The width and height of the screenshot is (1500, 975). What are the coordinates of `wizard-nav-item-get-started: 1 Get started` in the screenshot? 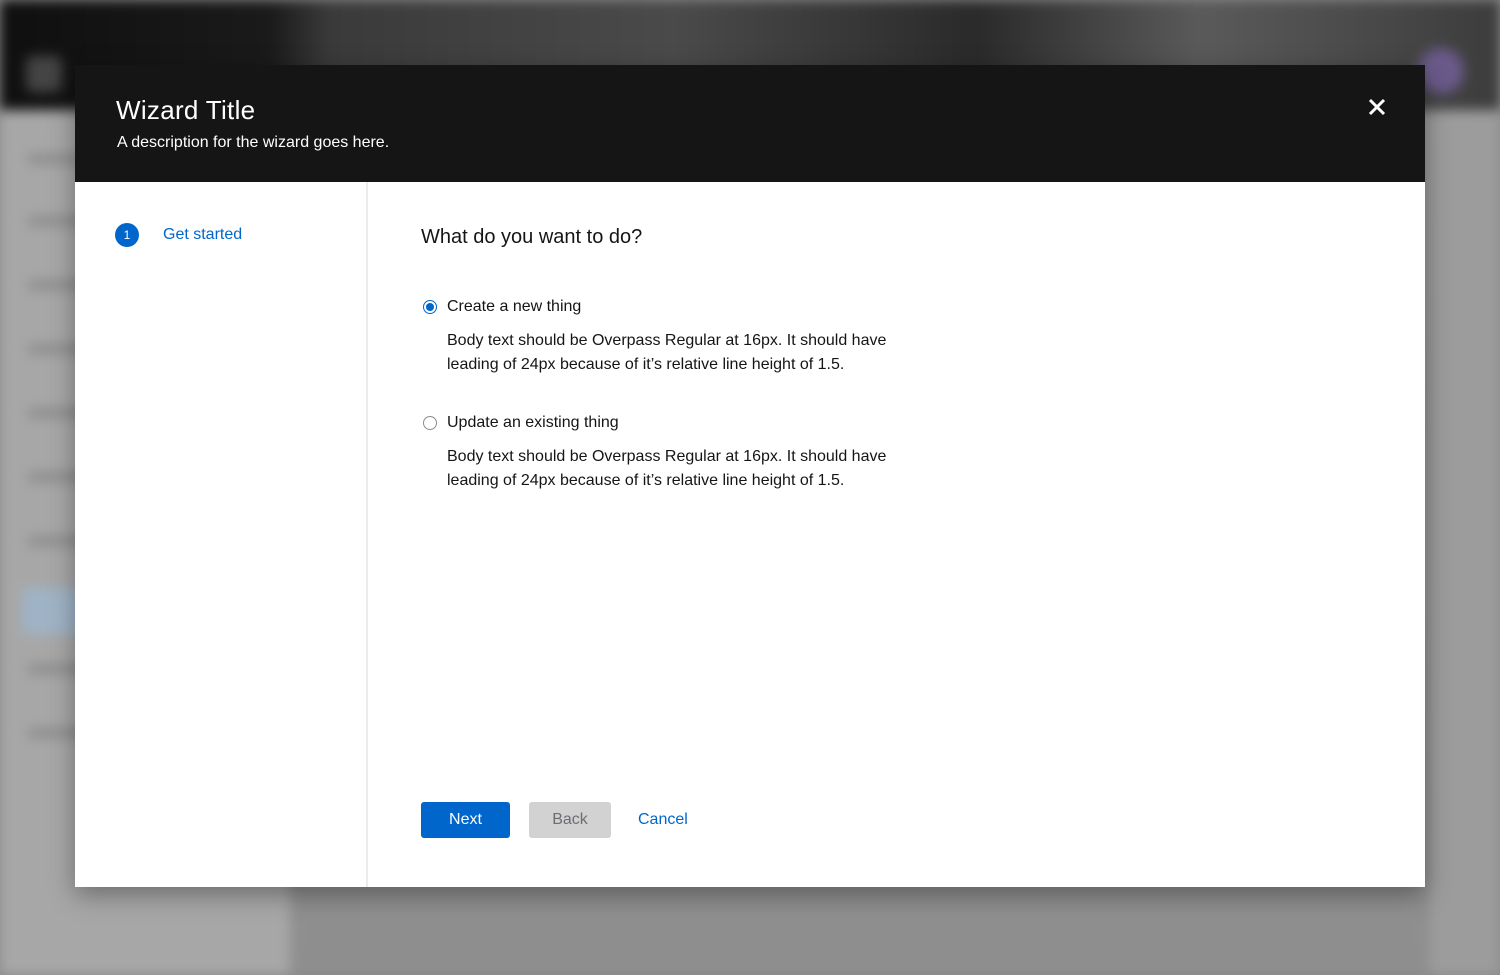 It's located at (235, 235).